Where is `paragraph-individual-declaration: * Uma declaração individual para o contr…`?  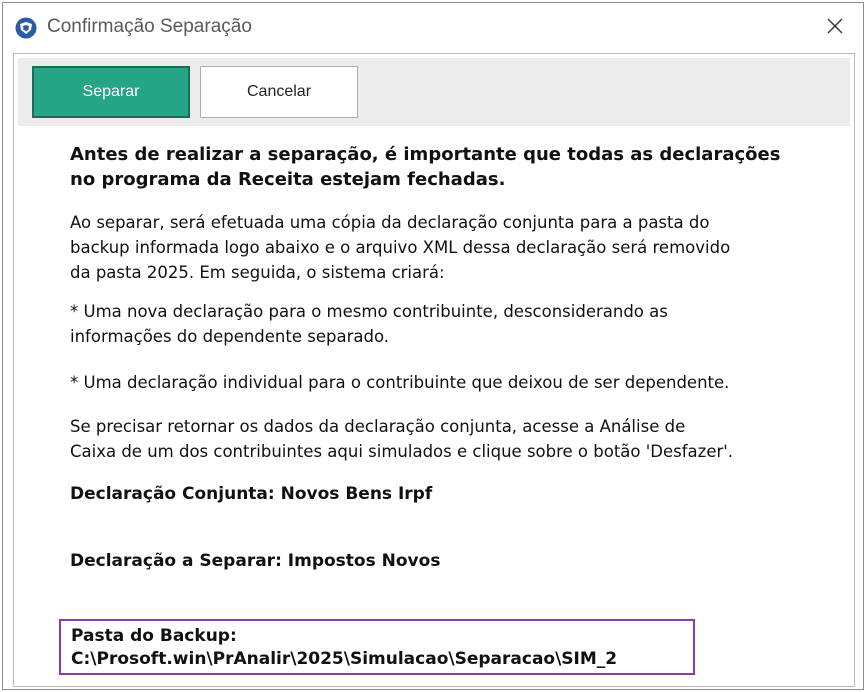 paragraph-individual-declaration: * Uma declaração individual para o contr… is located at coordinates (400, 382).